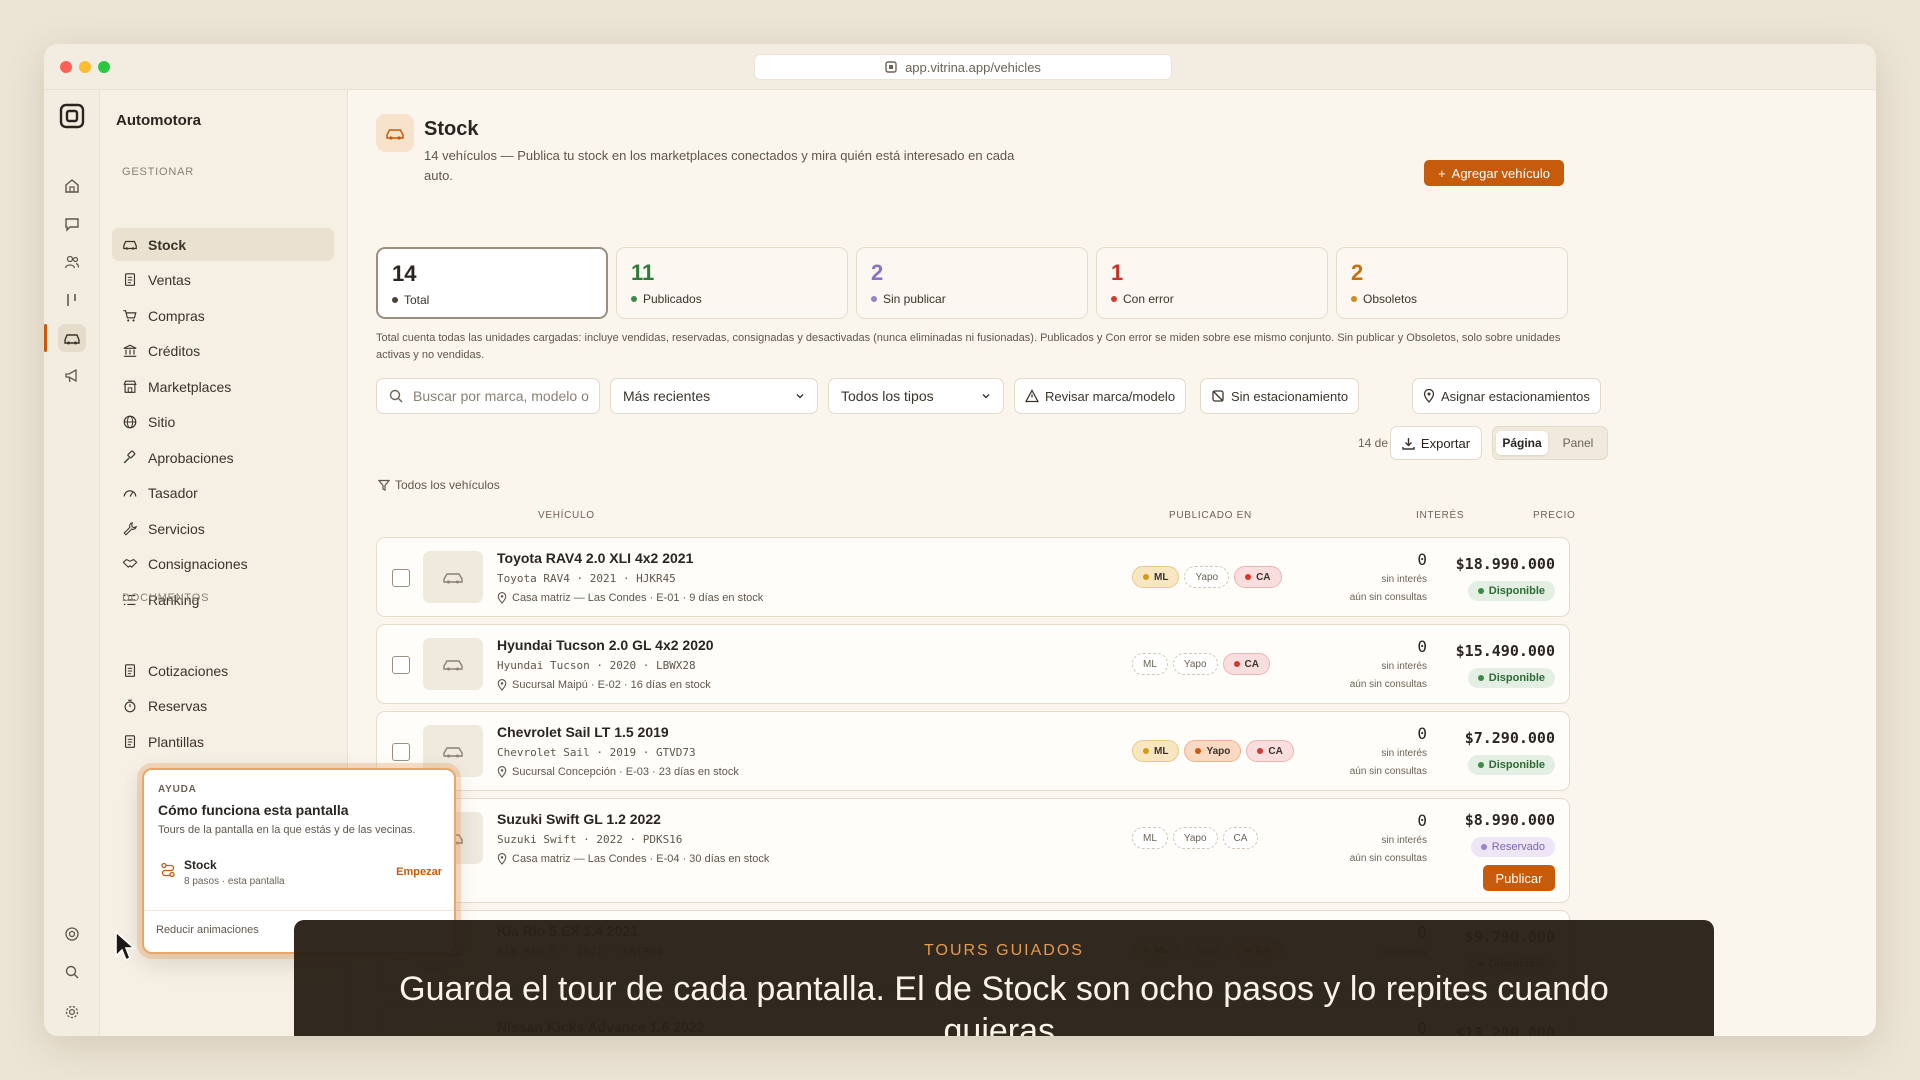 This screenshot has height=1080, width=1920. Describe the element at coordinates (223, 493) in the screenshot. I see `sidebar-item-tasador: Tasador` at that location.